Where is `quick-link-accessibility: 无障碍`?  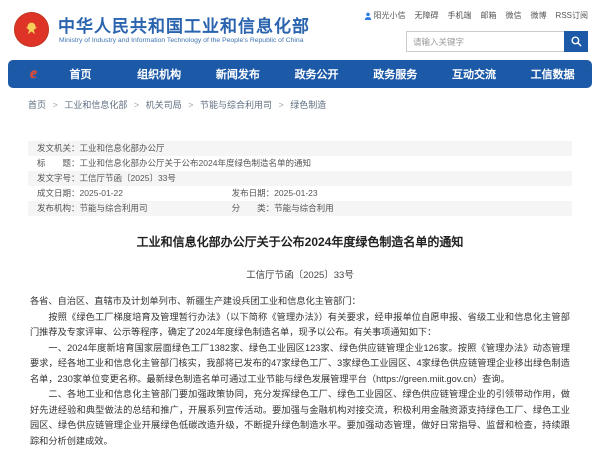 quick-link-accessibility: 无障碍 is located at coordinates (427, 15).